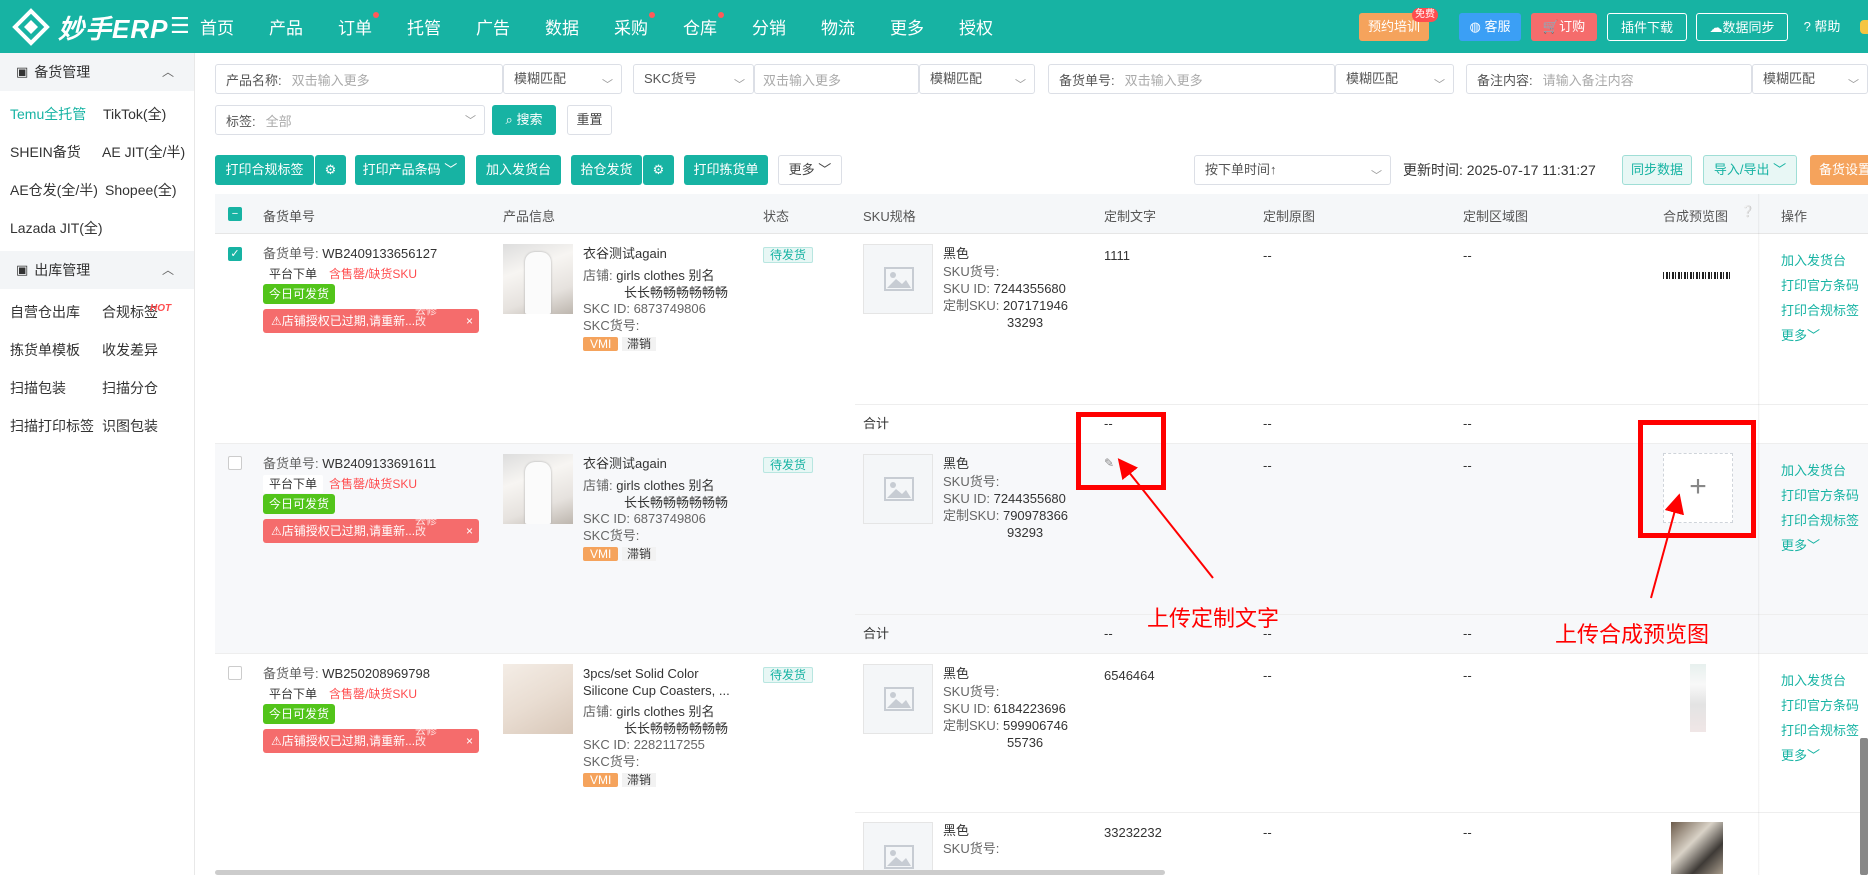 This screenshot has width=1868, height=875. I want to click on horizontal-scrollbar, so click(690, 872).